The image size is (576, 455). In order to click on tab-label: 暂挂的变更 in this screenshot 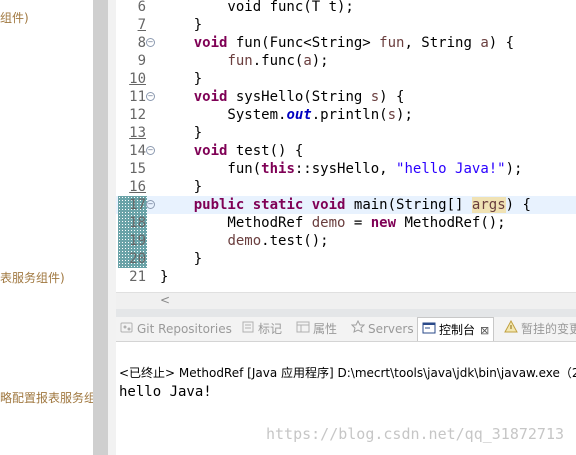, I will do `click(548, 329)`.